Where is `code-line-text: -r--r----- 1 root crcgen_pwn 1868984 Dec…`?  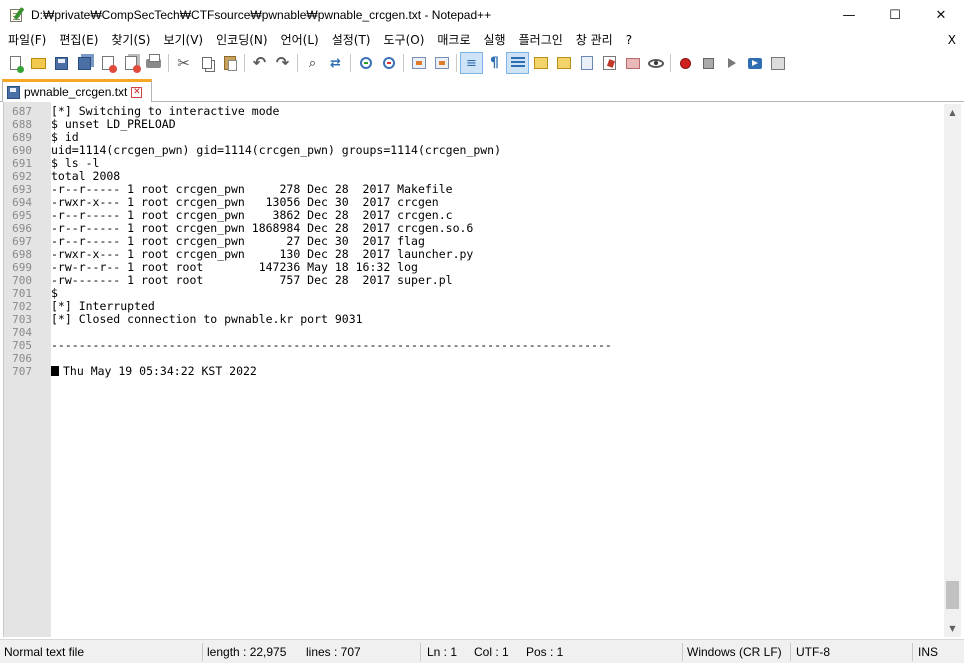
code-line-text: -r--r----- 1 root crcgen_pwn 1868984 Dec… is located at coordinates (262, 228).